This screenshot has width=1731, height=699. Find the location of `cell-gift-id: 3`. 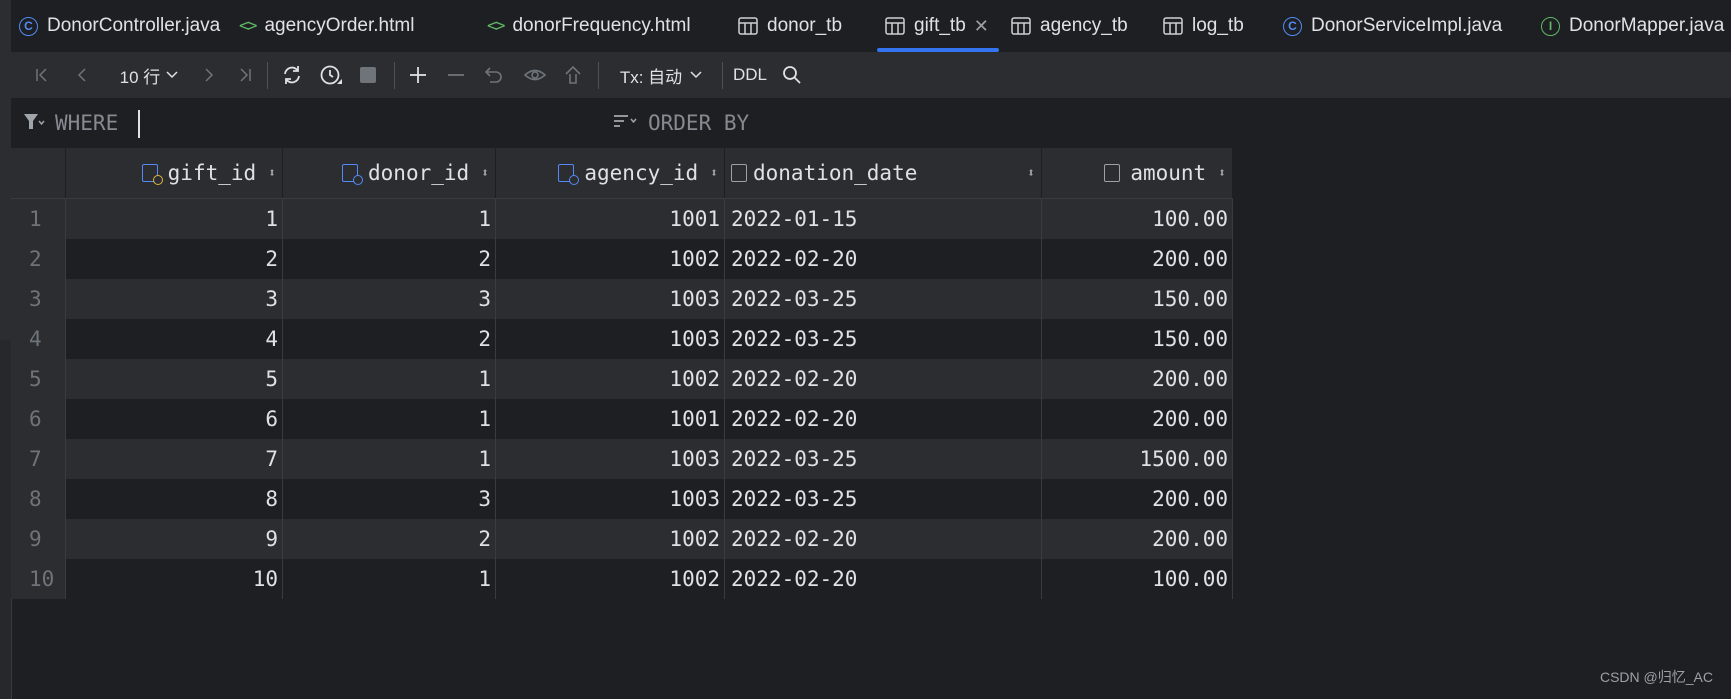

cell-gift-id: 3 is located at coordinates (174, 299).